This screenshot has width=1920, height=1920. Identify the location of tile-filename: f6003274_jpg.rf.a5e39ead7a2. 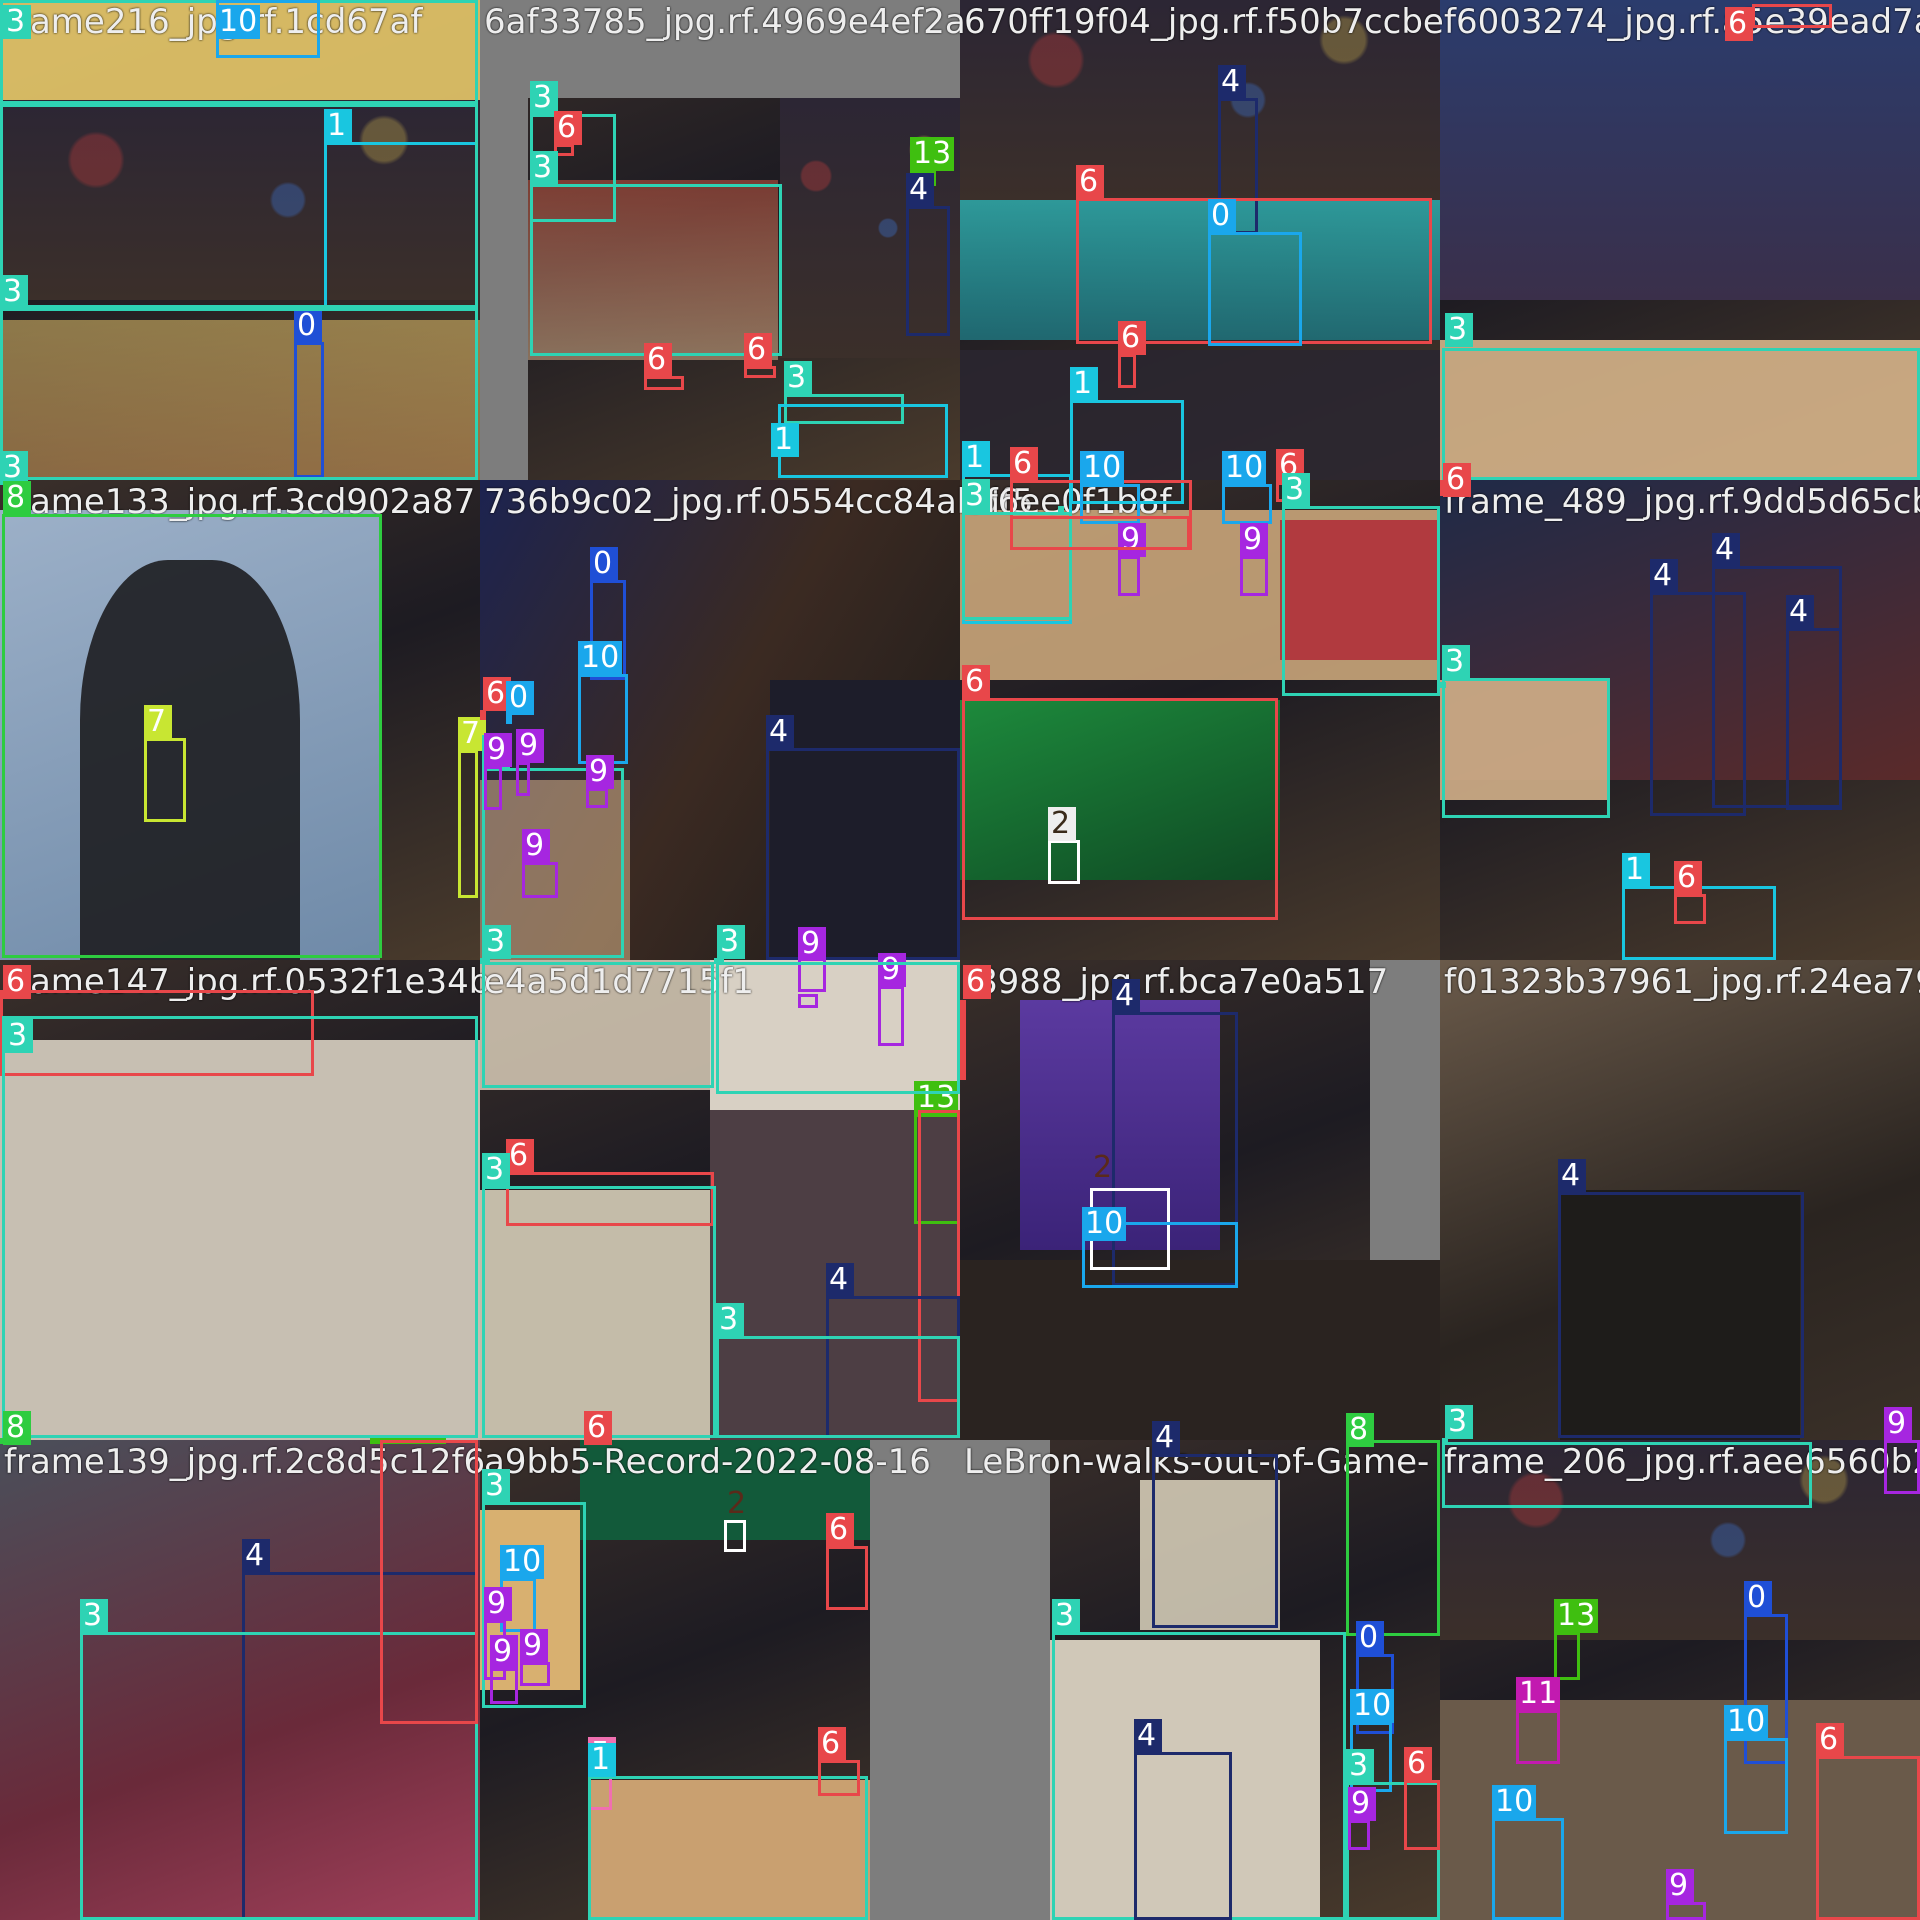
(1682, 22).